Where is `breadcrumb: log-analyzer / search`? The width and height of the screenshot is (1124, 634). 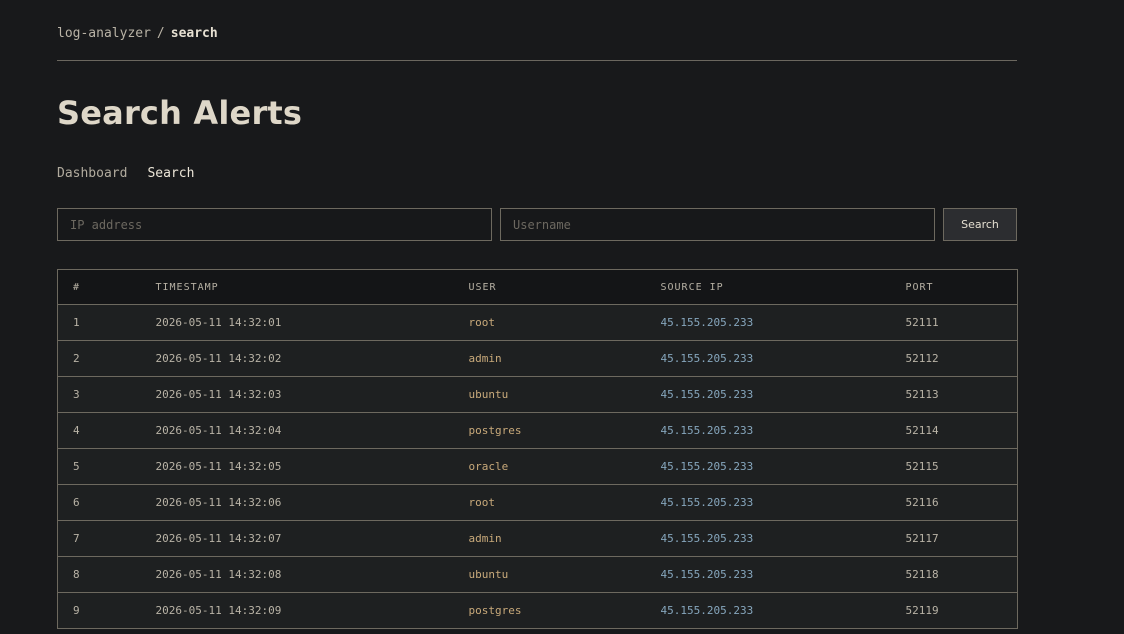
breadcrumb: log-analyzer / search is located at coordinates (137, 33).